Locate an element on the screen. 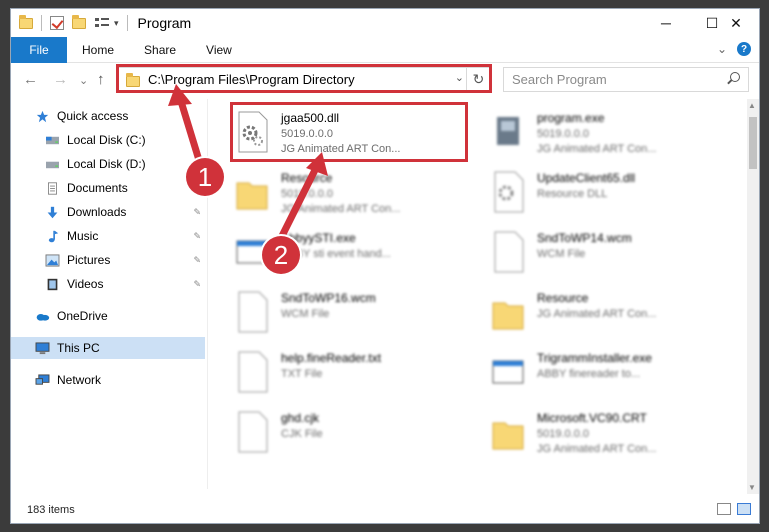 The image size is (769, 532). file-name: Microsoft.VC90.CRT is located at coordinates (592, 418).